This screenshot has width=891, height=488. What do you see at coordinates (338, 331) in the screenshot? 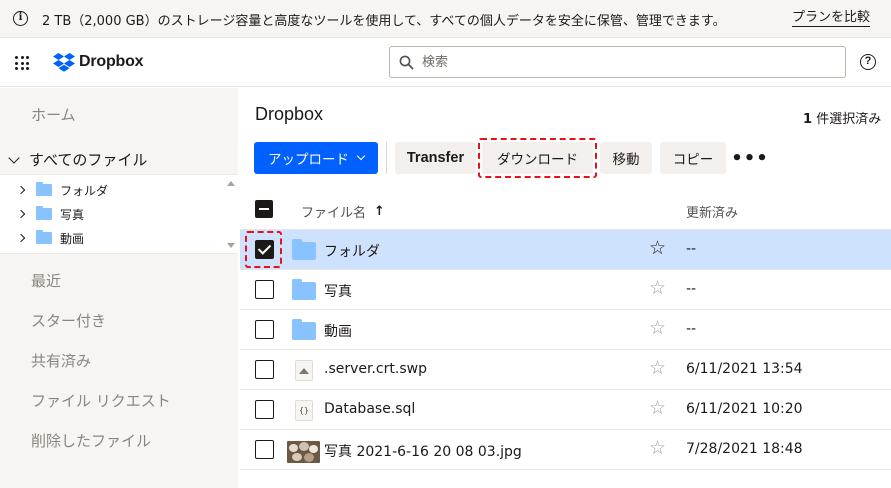
I see `file-name: 動画` at bounding box center [338, 331].